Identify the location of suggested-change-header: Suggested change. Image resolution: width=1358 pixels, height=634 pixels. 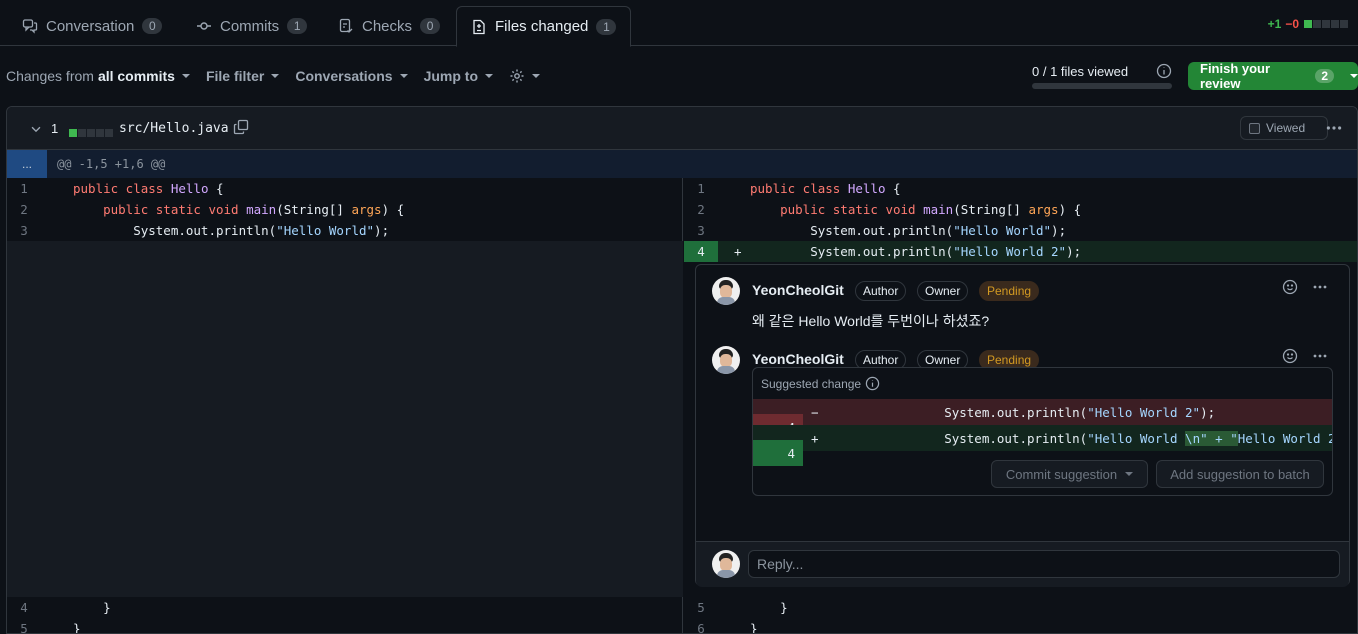
(820, 383).